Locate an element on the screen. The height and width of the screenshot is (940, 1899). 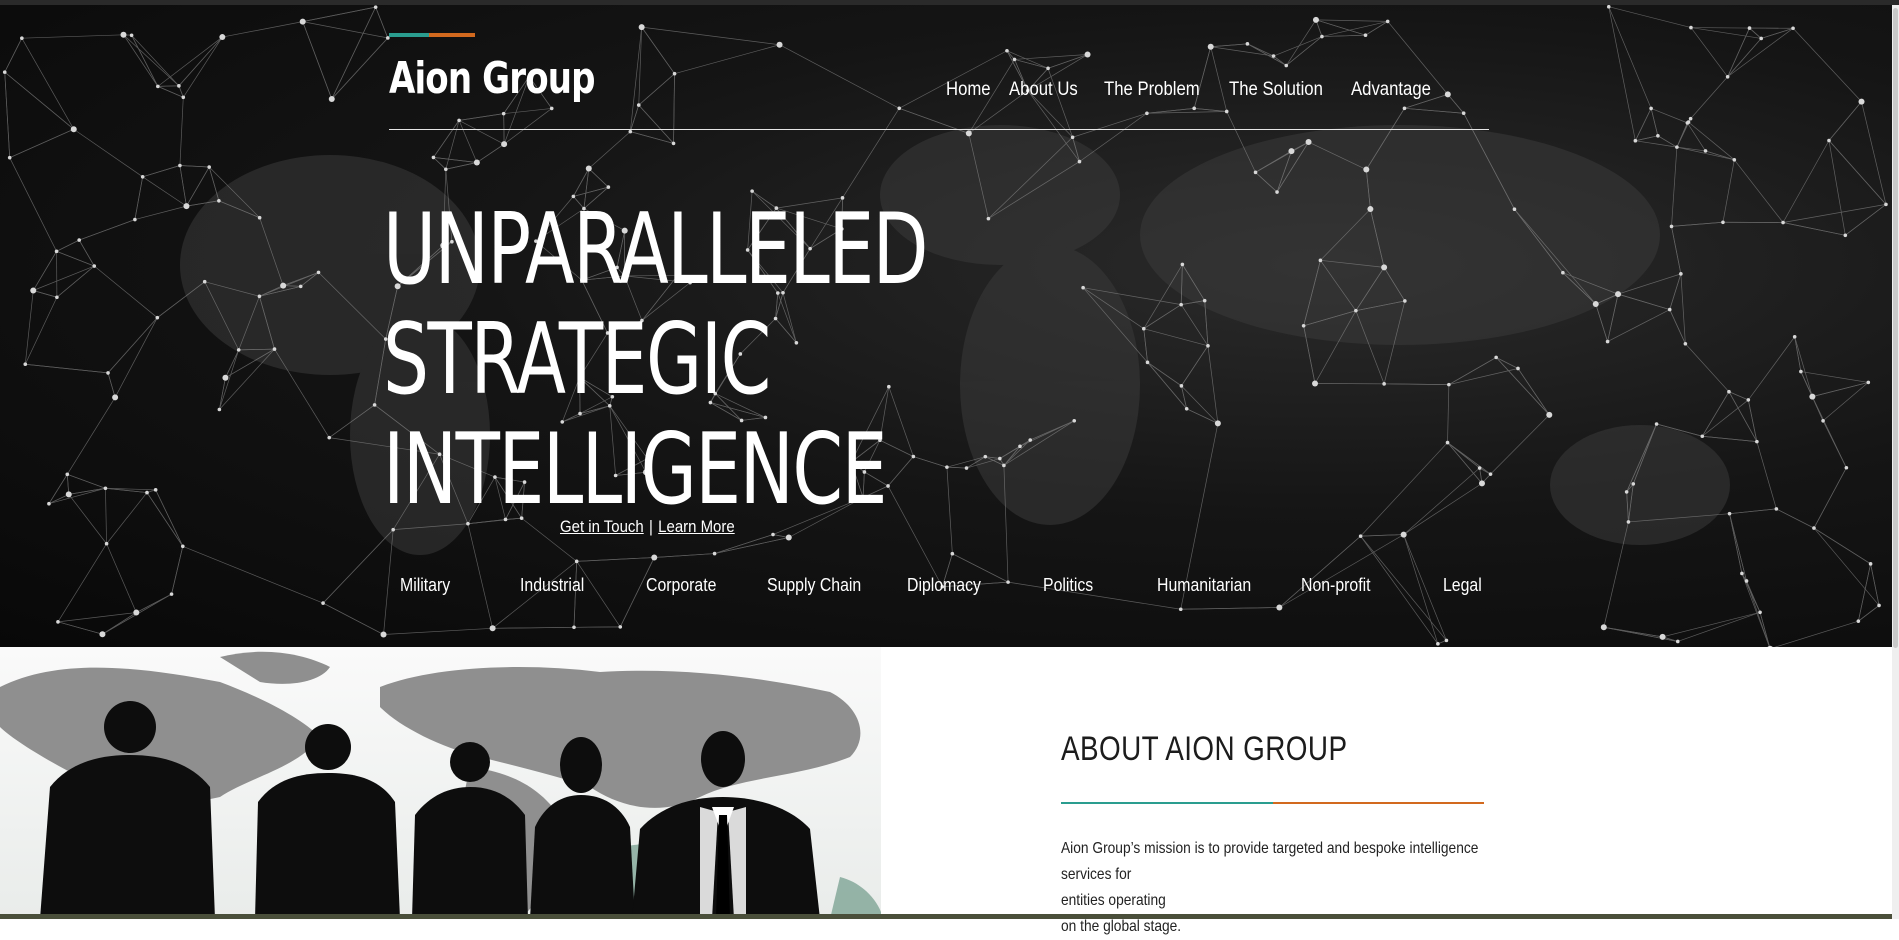
headline-line-3: INTELLIGENCE is located at coordinates (655, 470).